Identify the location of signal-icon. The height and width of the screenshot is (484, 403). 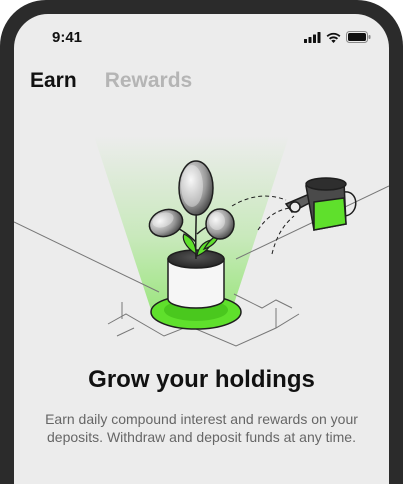
(312, 37).